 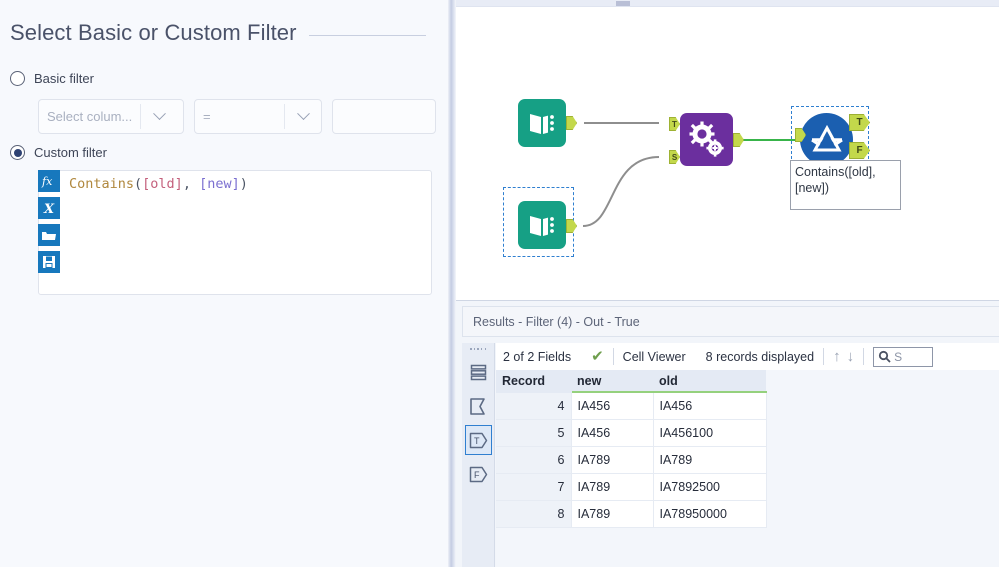 What do you see at coordinates (884, 356) in the screenshot?
I see `search-icon` at bounding box center [884, 356].